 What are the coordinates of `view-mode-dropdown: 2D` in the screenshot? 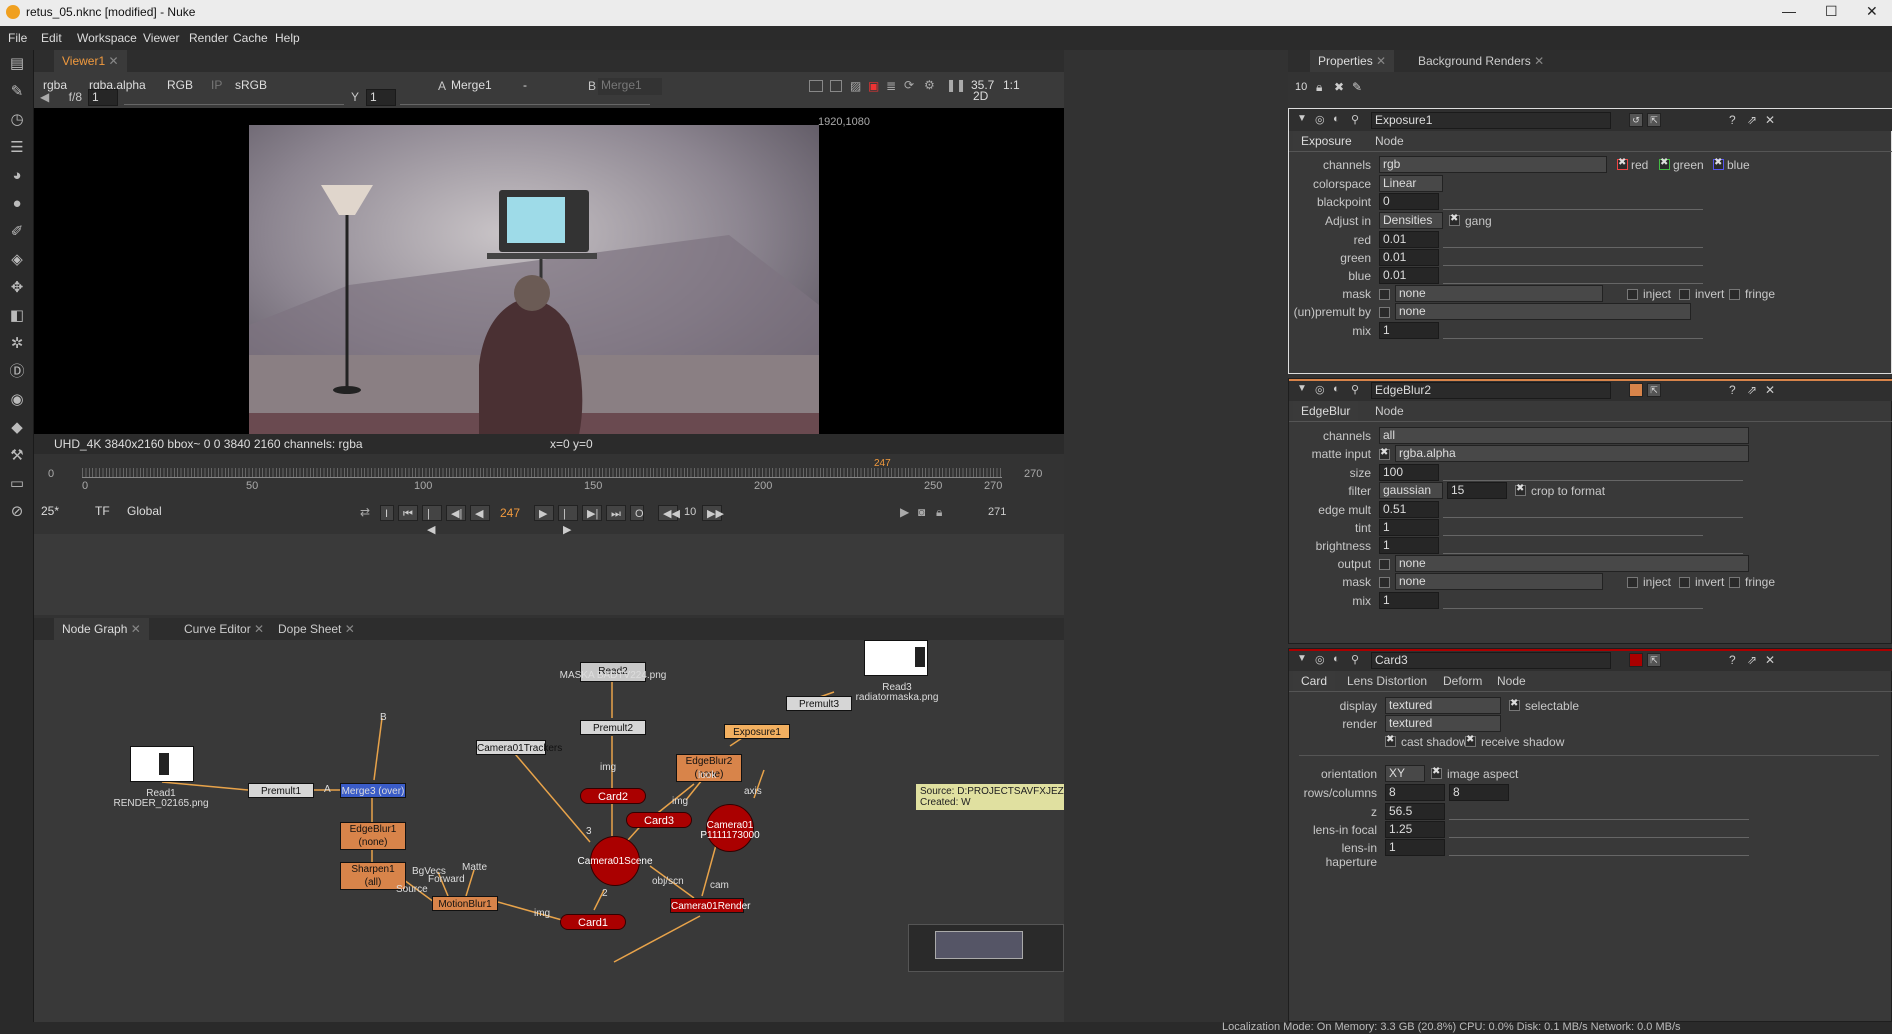 It's located at (996, 97).